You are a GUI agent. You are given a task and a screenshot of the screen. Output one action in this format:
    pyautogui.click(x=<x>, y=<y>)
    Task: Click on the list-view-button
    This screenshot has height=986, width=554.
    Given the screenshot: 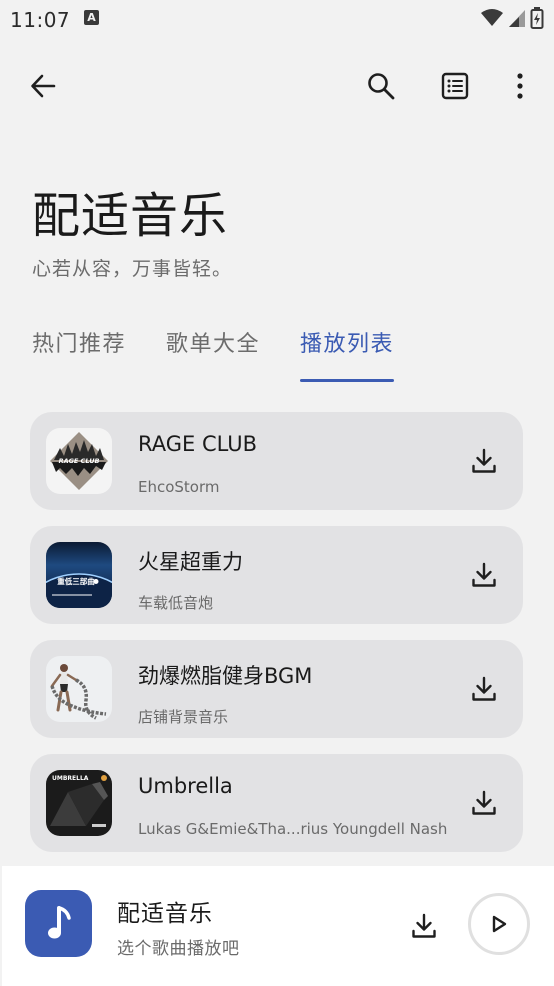 What is the action you would take?
    pyautogui.click(x=455, y=86)
    